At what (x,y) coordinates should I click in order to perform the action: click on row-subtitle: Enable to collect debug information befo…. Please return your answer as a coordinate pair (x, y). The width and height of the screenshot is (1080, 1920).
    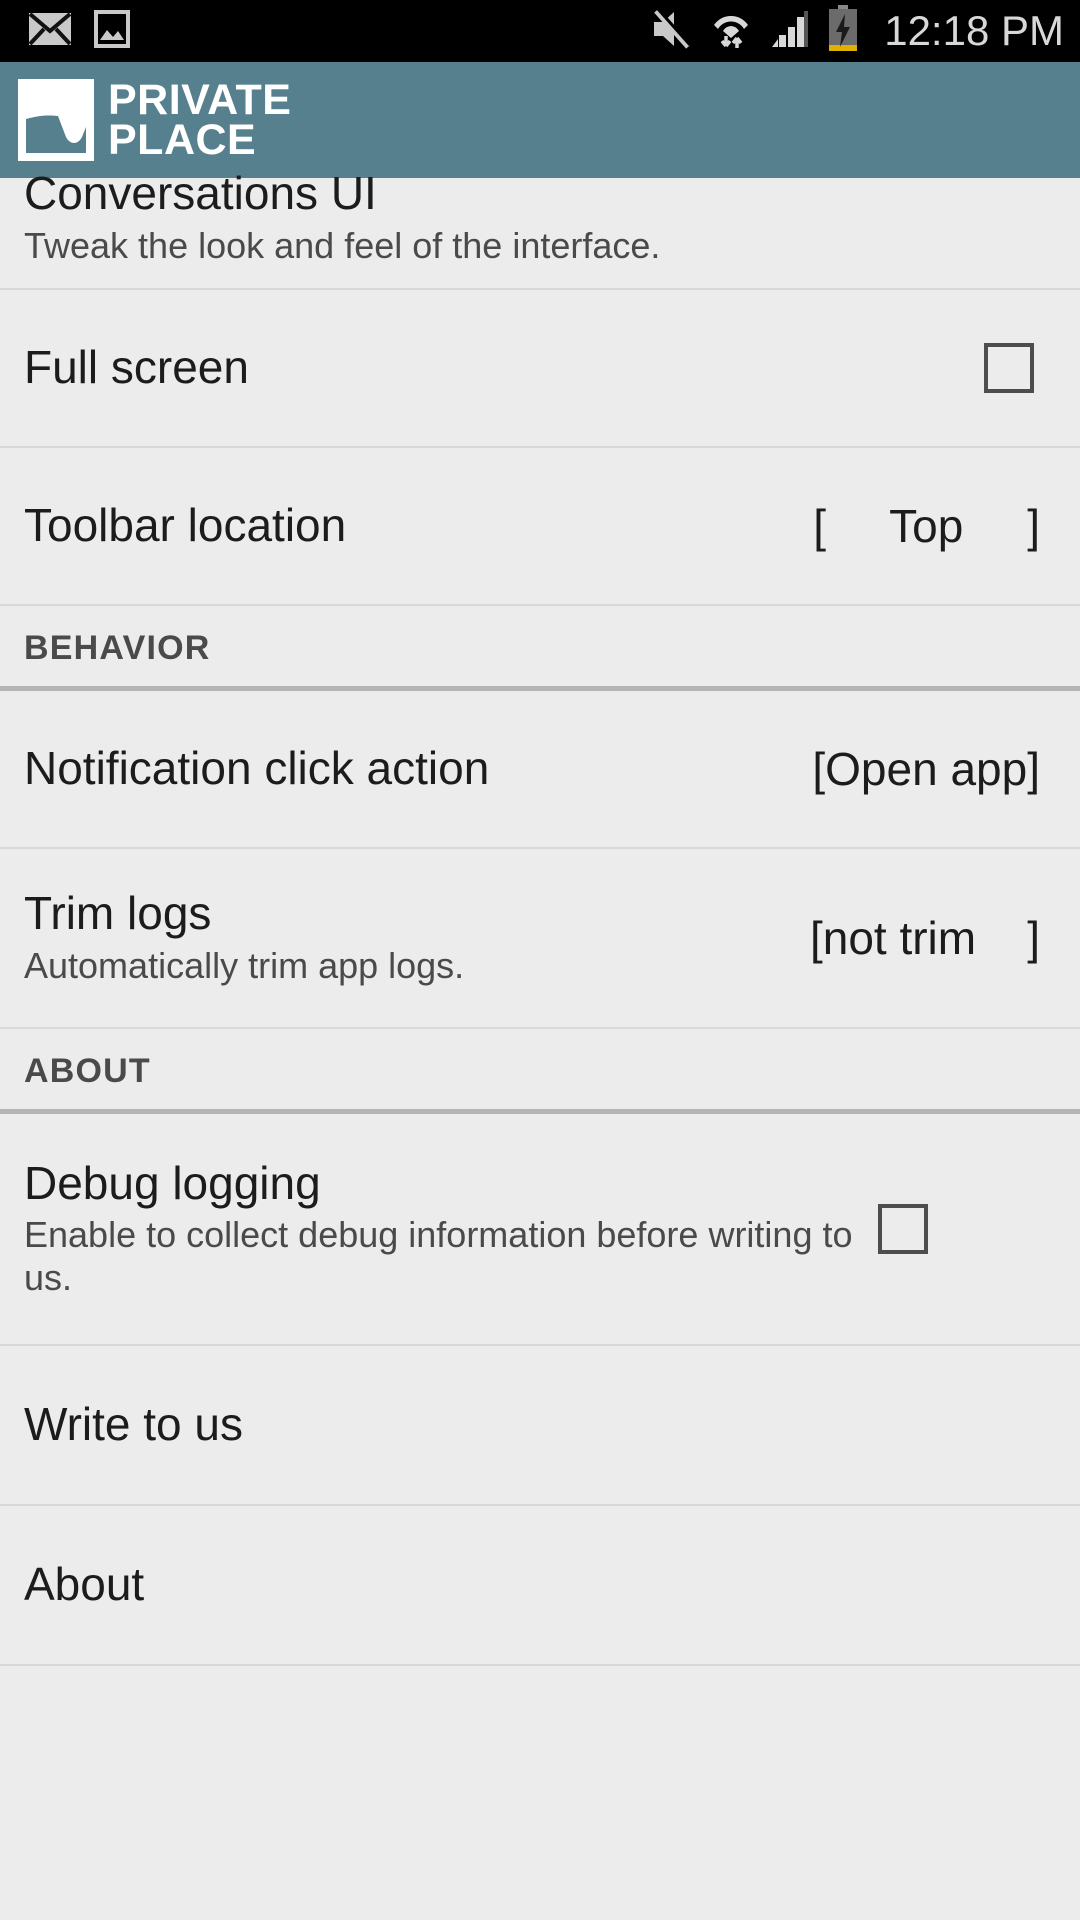
    Looking at the image, I should click on (438, 1256).